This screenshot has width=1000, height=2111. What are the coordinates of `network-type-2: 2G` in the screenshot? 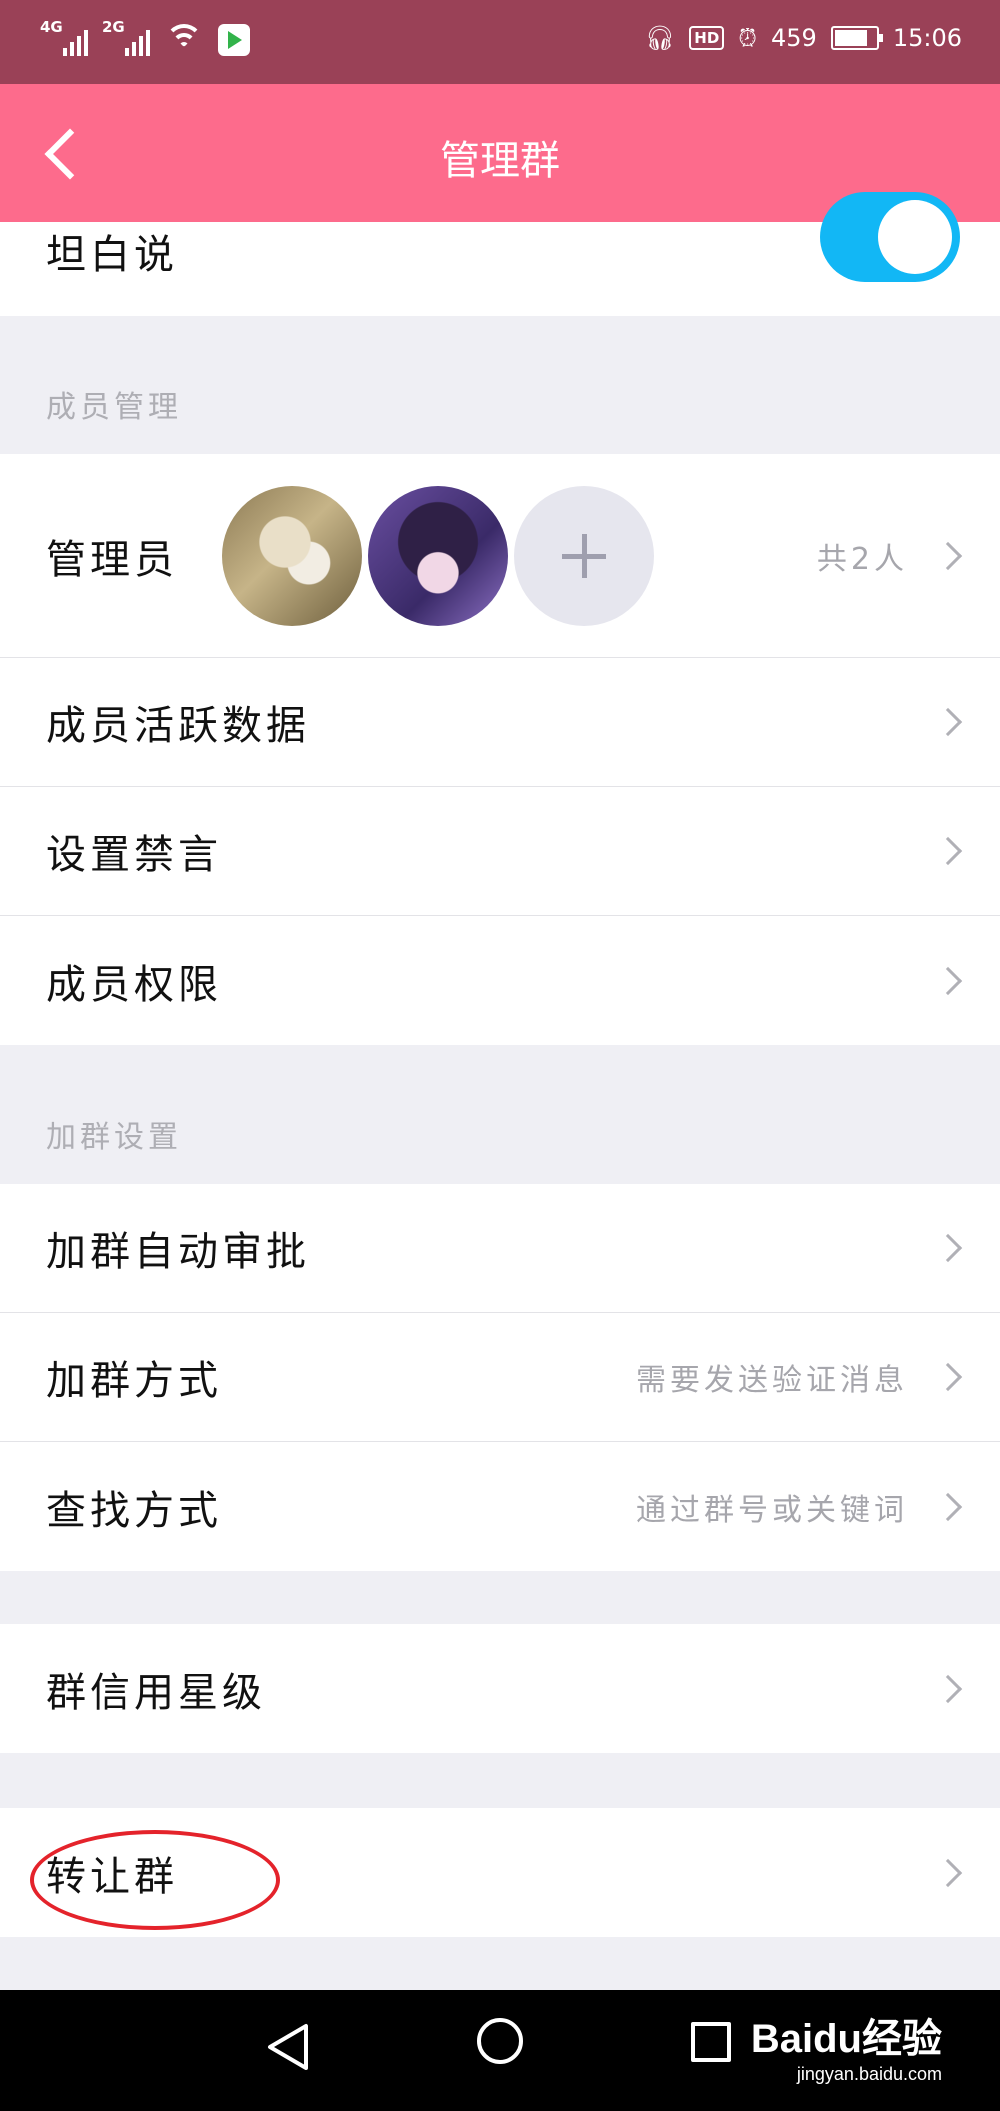 It's located at (113, 27).